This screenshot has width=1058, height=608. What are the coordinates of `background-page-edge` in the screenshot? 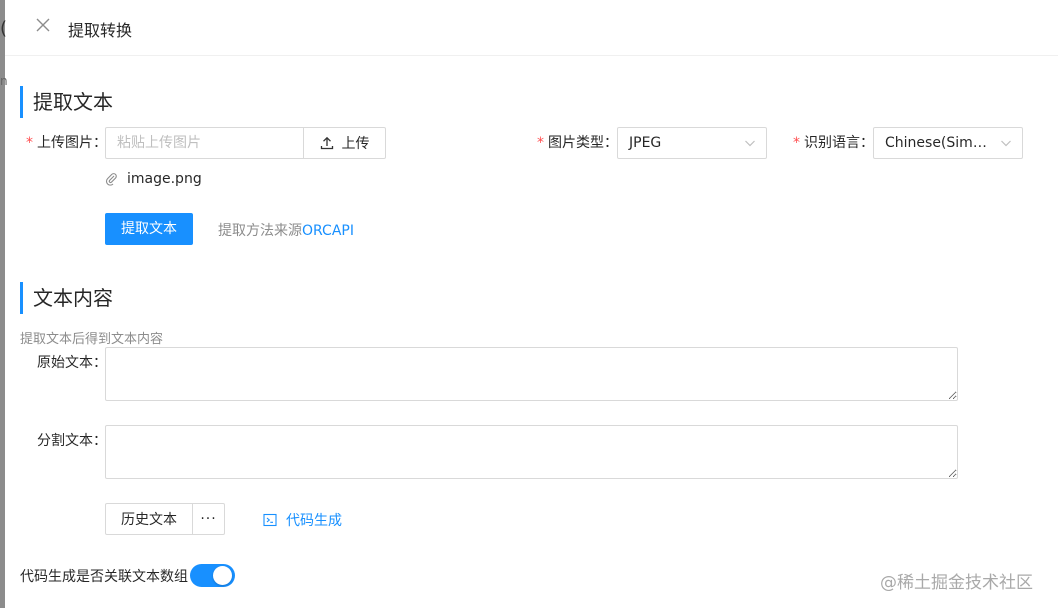 It's located at (2, 304).